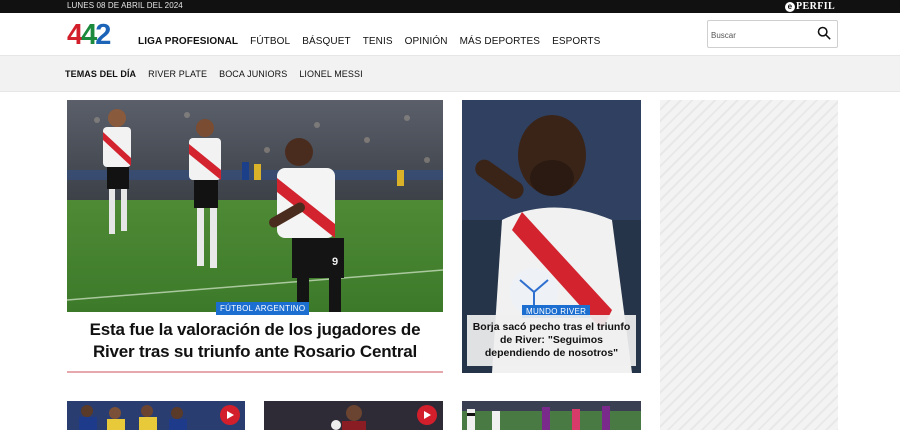 This screenshot has height=430, width=900. I want to click on site-logo: 4 4 2, so click(89, 35).